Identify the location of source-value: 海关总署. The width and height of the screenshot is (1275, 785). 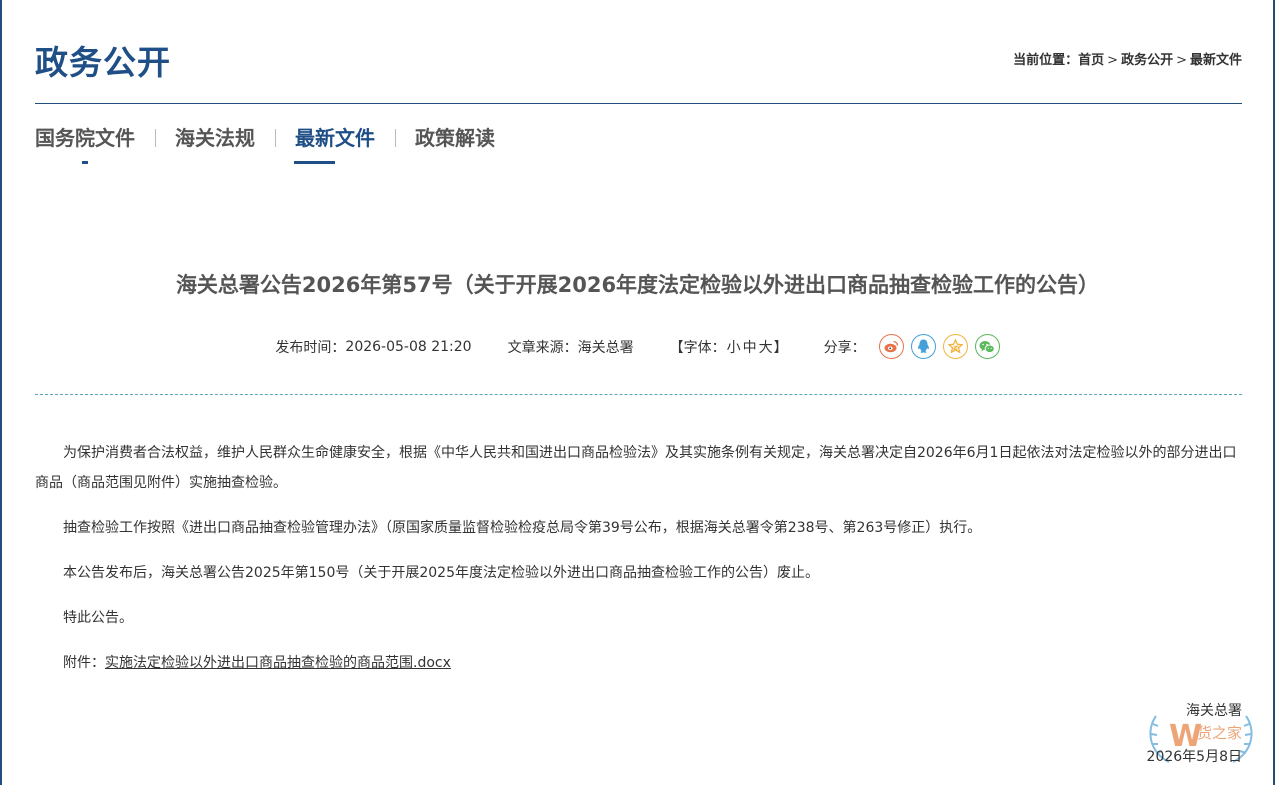
(605, 347).